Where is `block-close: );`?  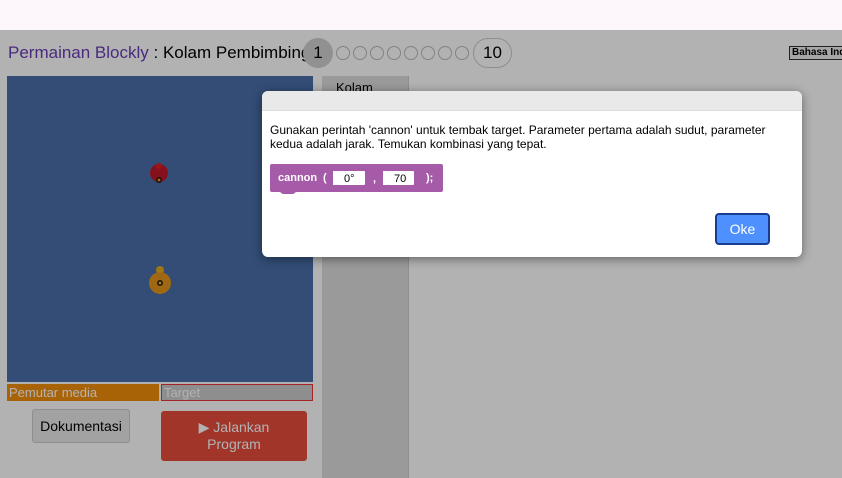
block-close: ); is located at coordinates (429, 178).